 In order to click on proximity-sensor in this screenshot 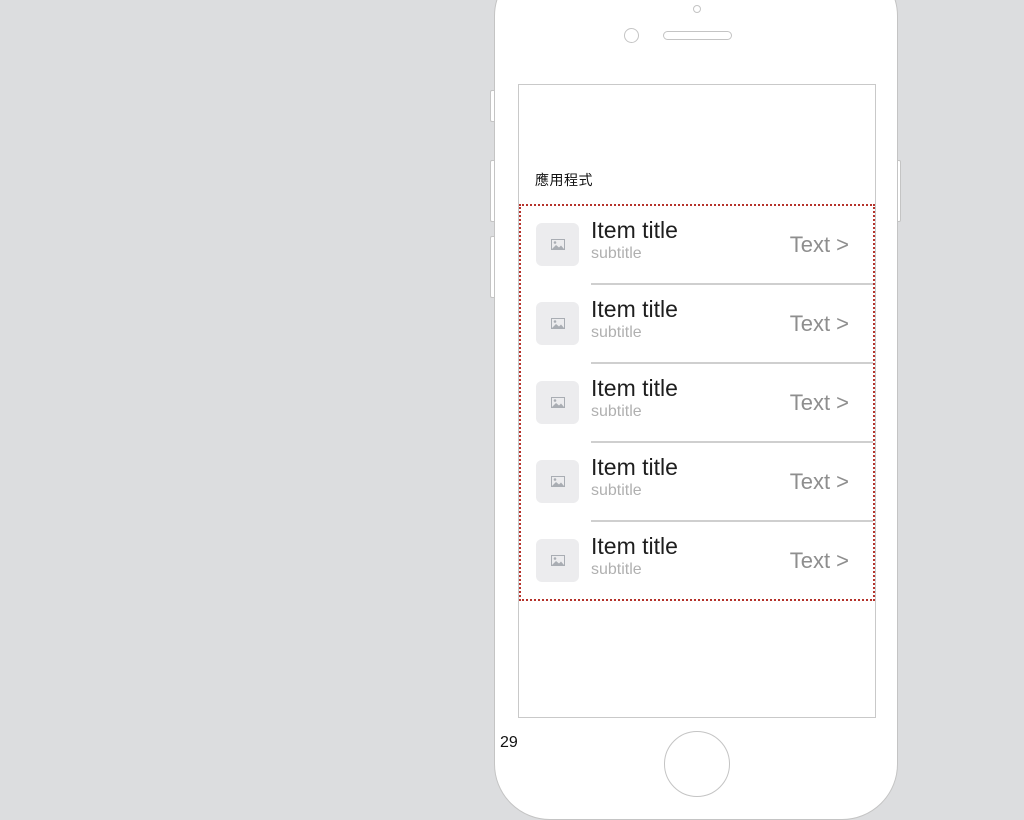, I will do `click(697, 9)`.